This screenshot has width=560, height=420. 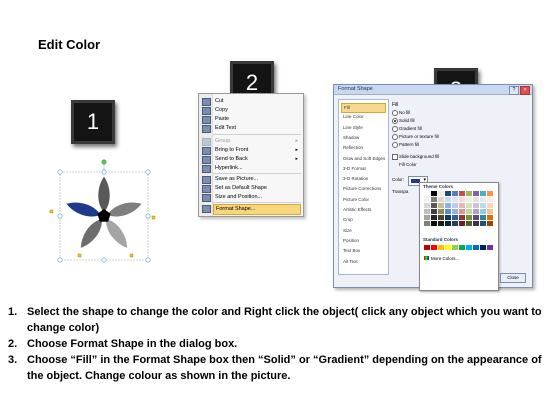 What do you see at coordinates (363, 231) in the screenshot?
I see `dialog-nav-item: Size` at bounding box center [363, 231].